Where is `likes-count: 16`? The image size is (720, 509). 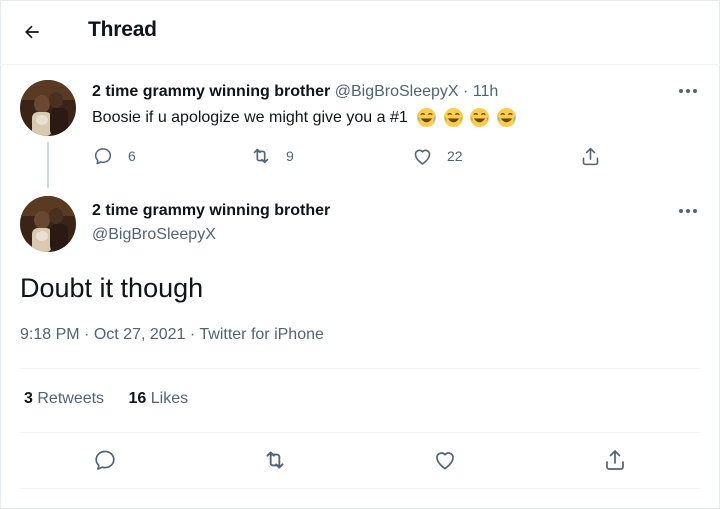 likes-count: 16 is located at coordinates (137, 398).